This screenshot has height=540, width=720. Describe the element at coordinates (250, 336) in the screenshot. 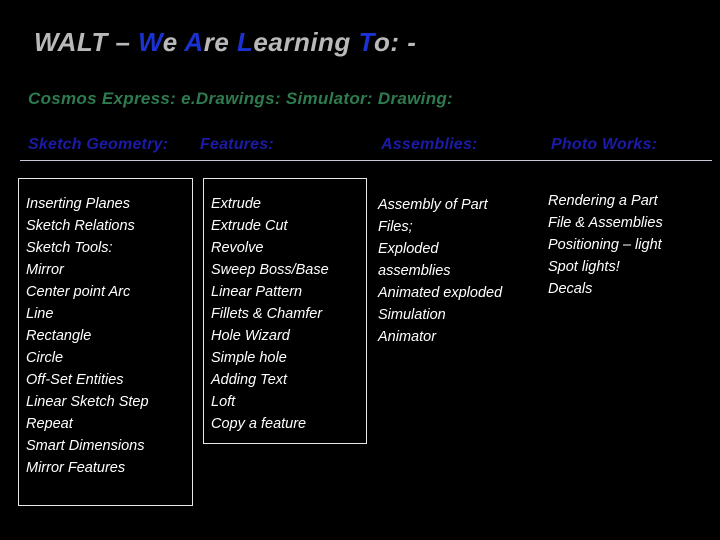

I see `list-item: Hole Wizard` at that location.